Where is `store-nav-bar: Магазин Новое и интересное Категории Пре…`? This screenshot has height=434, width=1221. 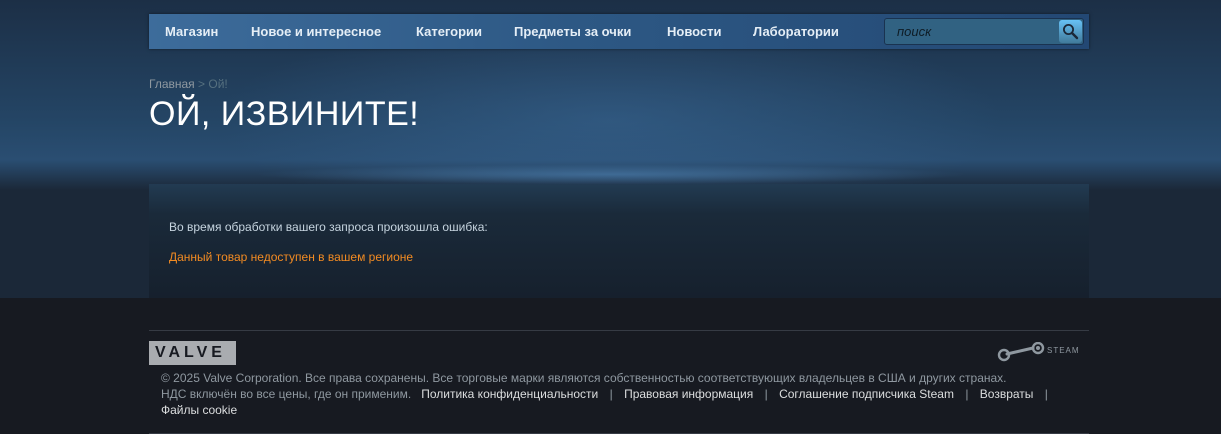 store-nav-bar: Магазин Новое и интересное Категории Пре… is located at coordinates (619, 31).